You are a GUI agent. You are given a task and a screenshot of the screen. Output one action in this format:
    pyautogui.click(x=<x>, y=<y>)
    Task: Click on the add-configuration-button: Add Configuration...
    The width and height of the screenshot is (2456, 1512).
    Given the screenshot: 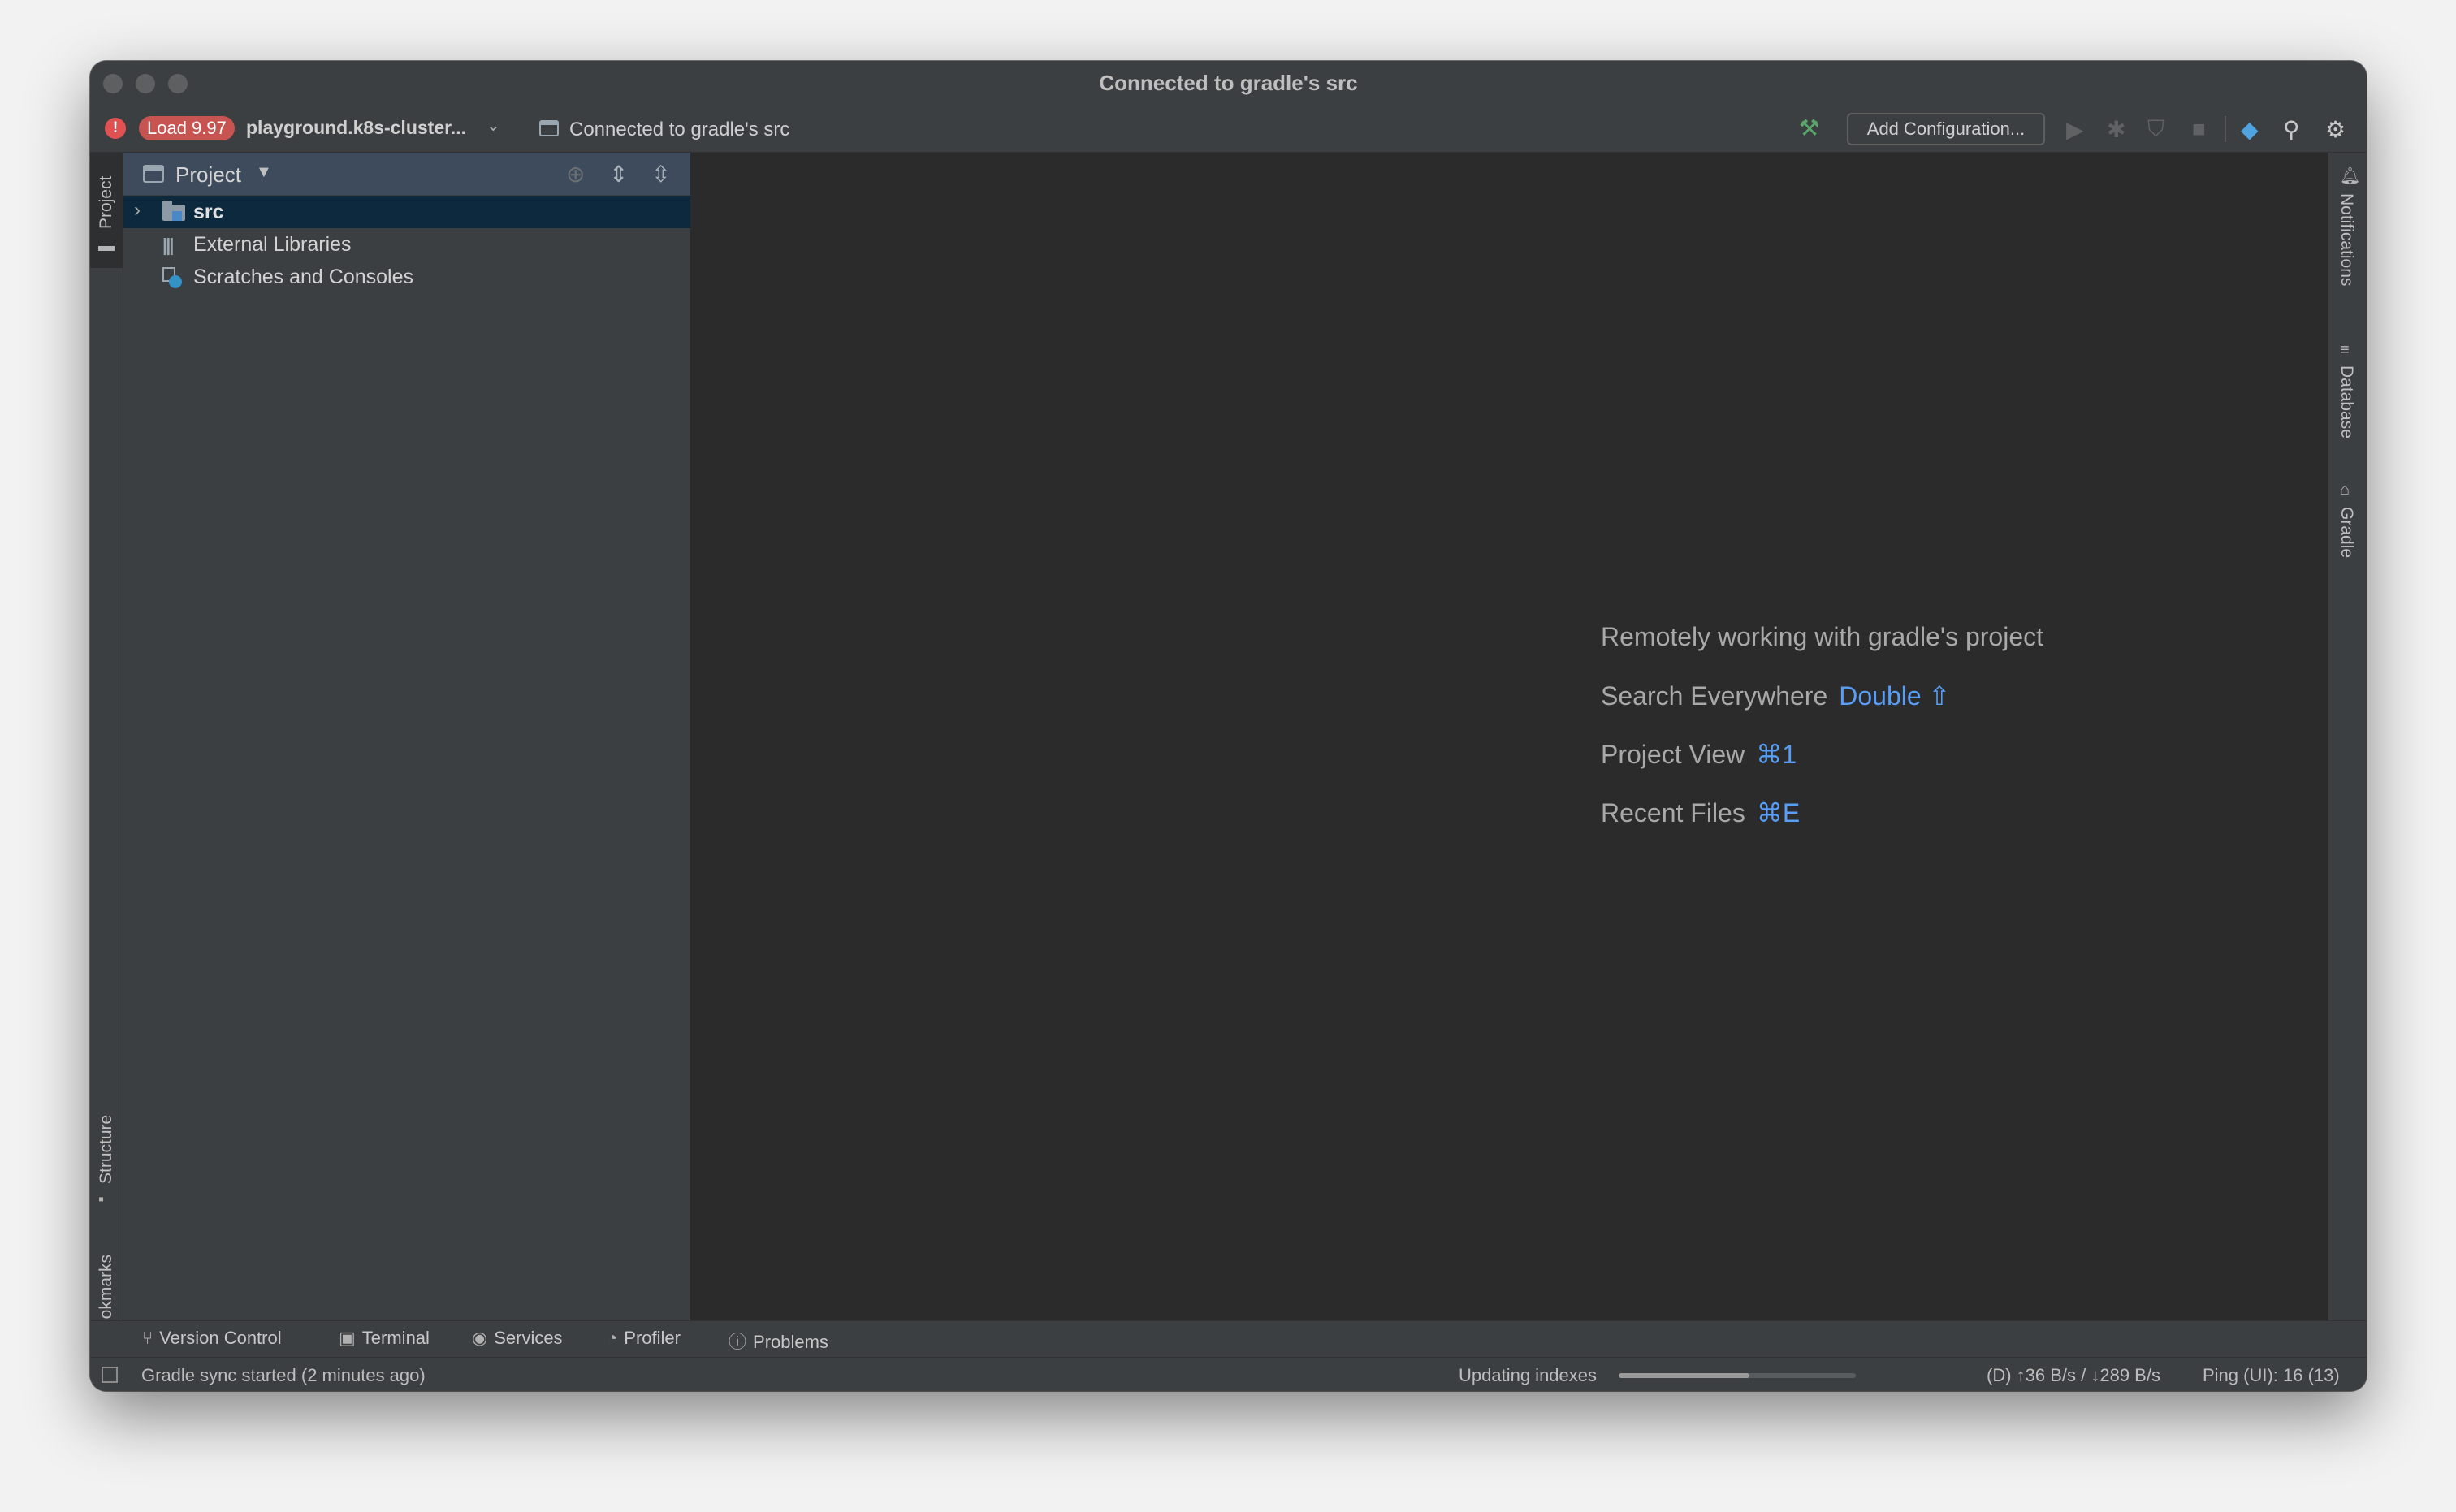 What is the action you would take?
    pyautogui.click(x=1946, y=129)
    